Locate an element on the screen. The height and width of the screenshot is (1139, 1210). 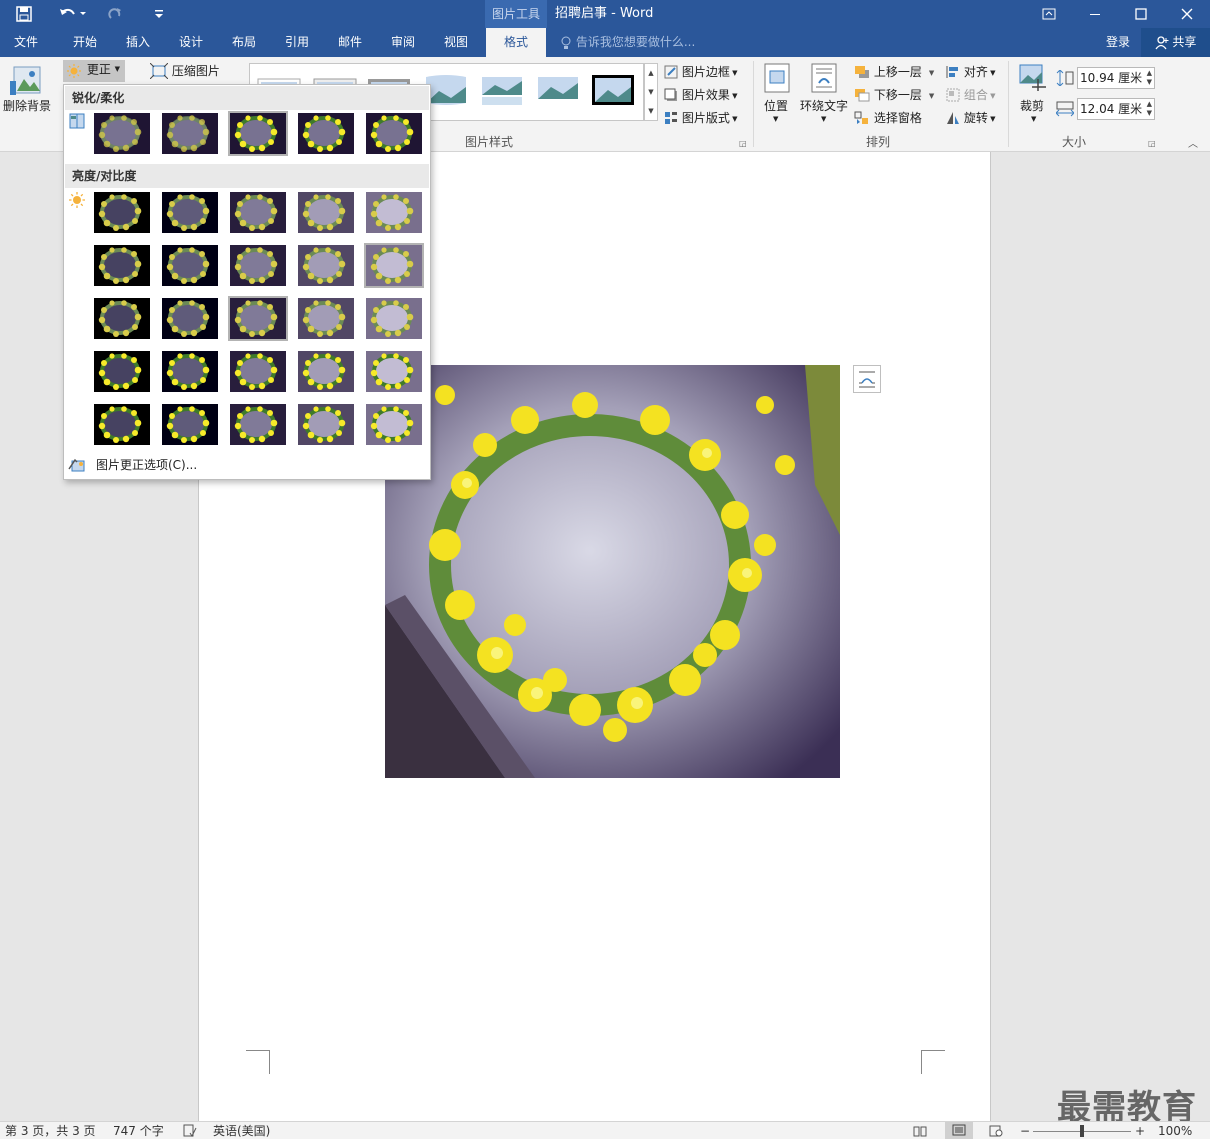
wrap-text-button: 环绕文字 is located at coordinates (824, 105).